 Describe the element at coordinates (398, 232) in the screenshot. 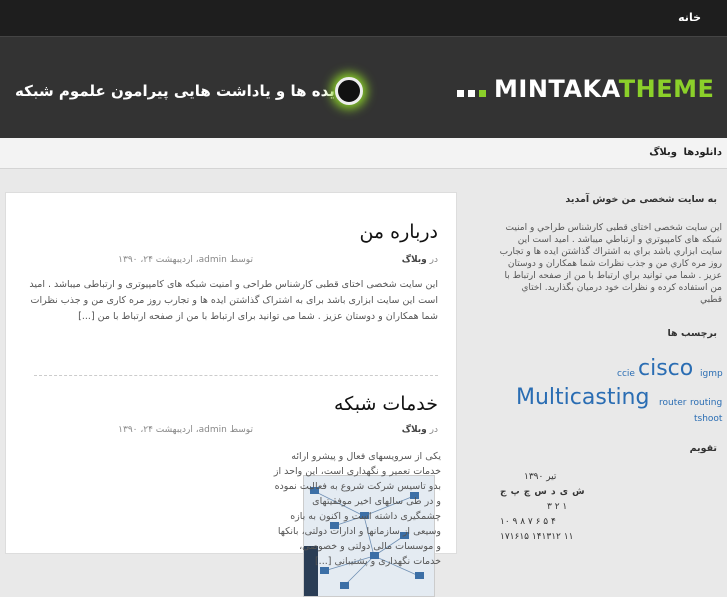

I see `post-title: درباره من` at that location.